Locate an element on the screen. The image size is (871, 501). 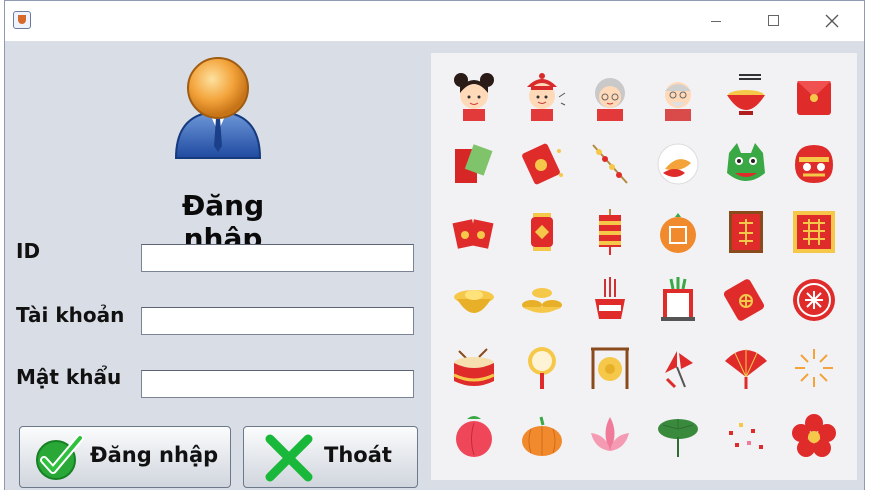
hand-mirror-icon is located at coordinates (542, 368).